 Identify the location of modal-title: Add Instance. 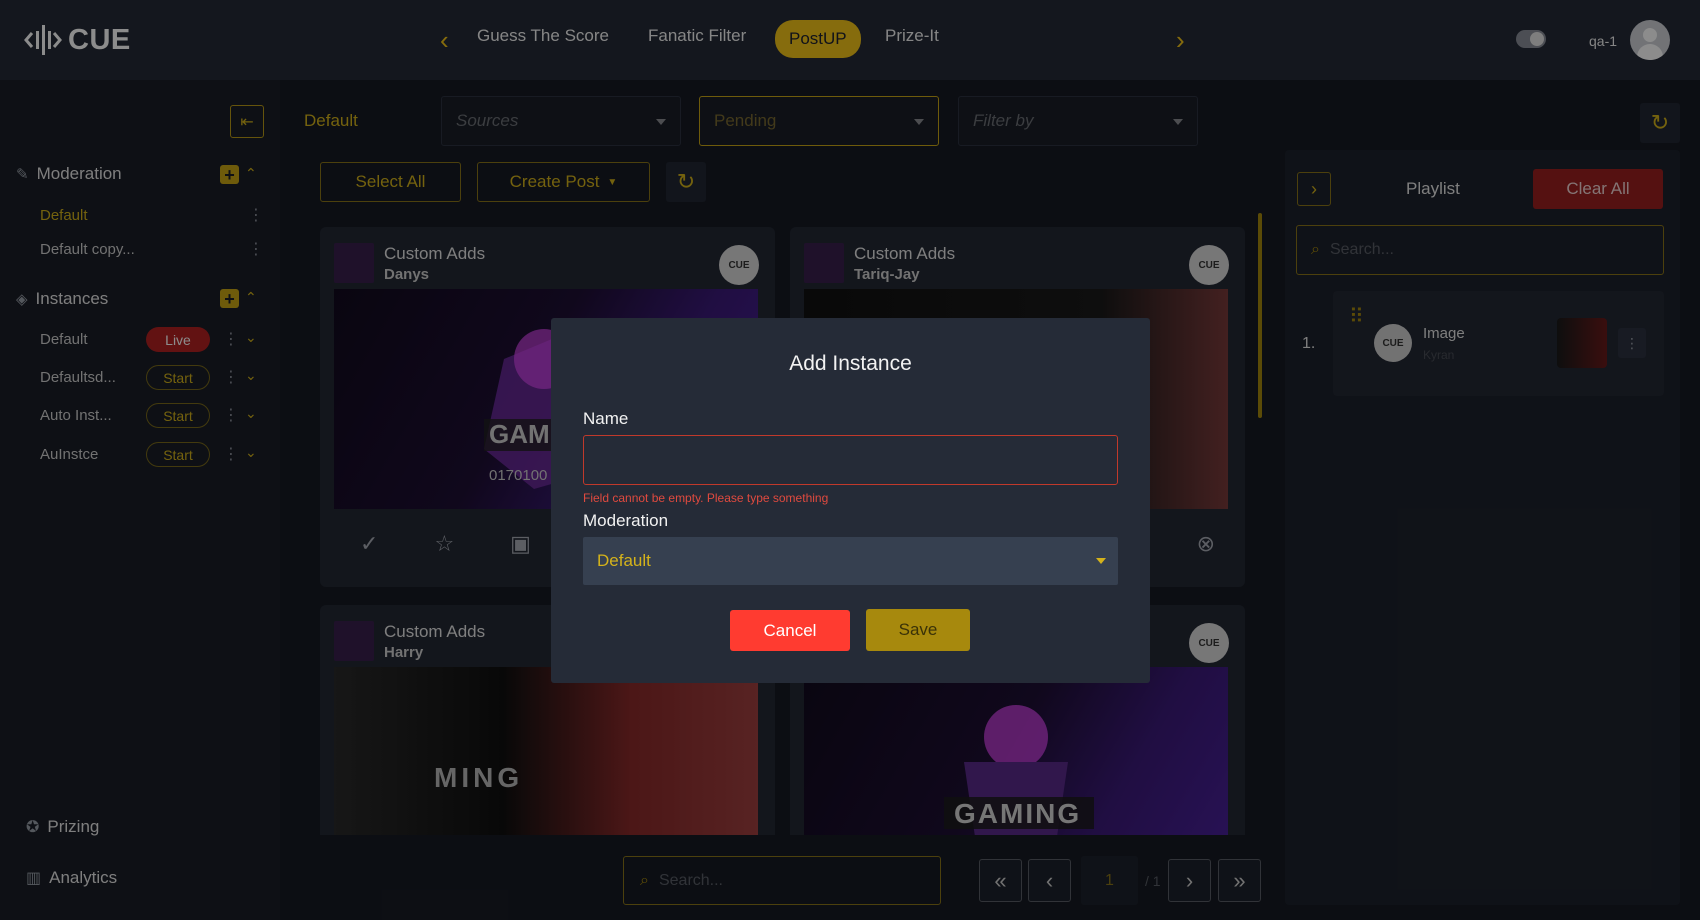
(850, 363).